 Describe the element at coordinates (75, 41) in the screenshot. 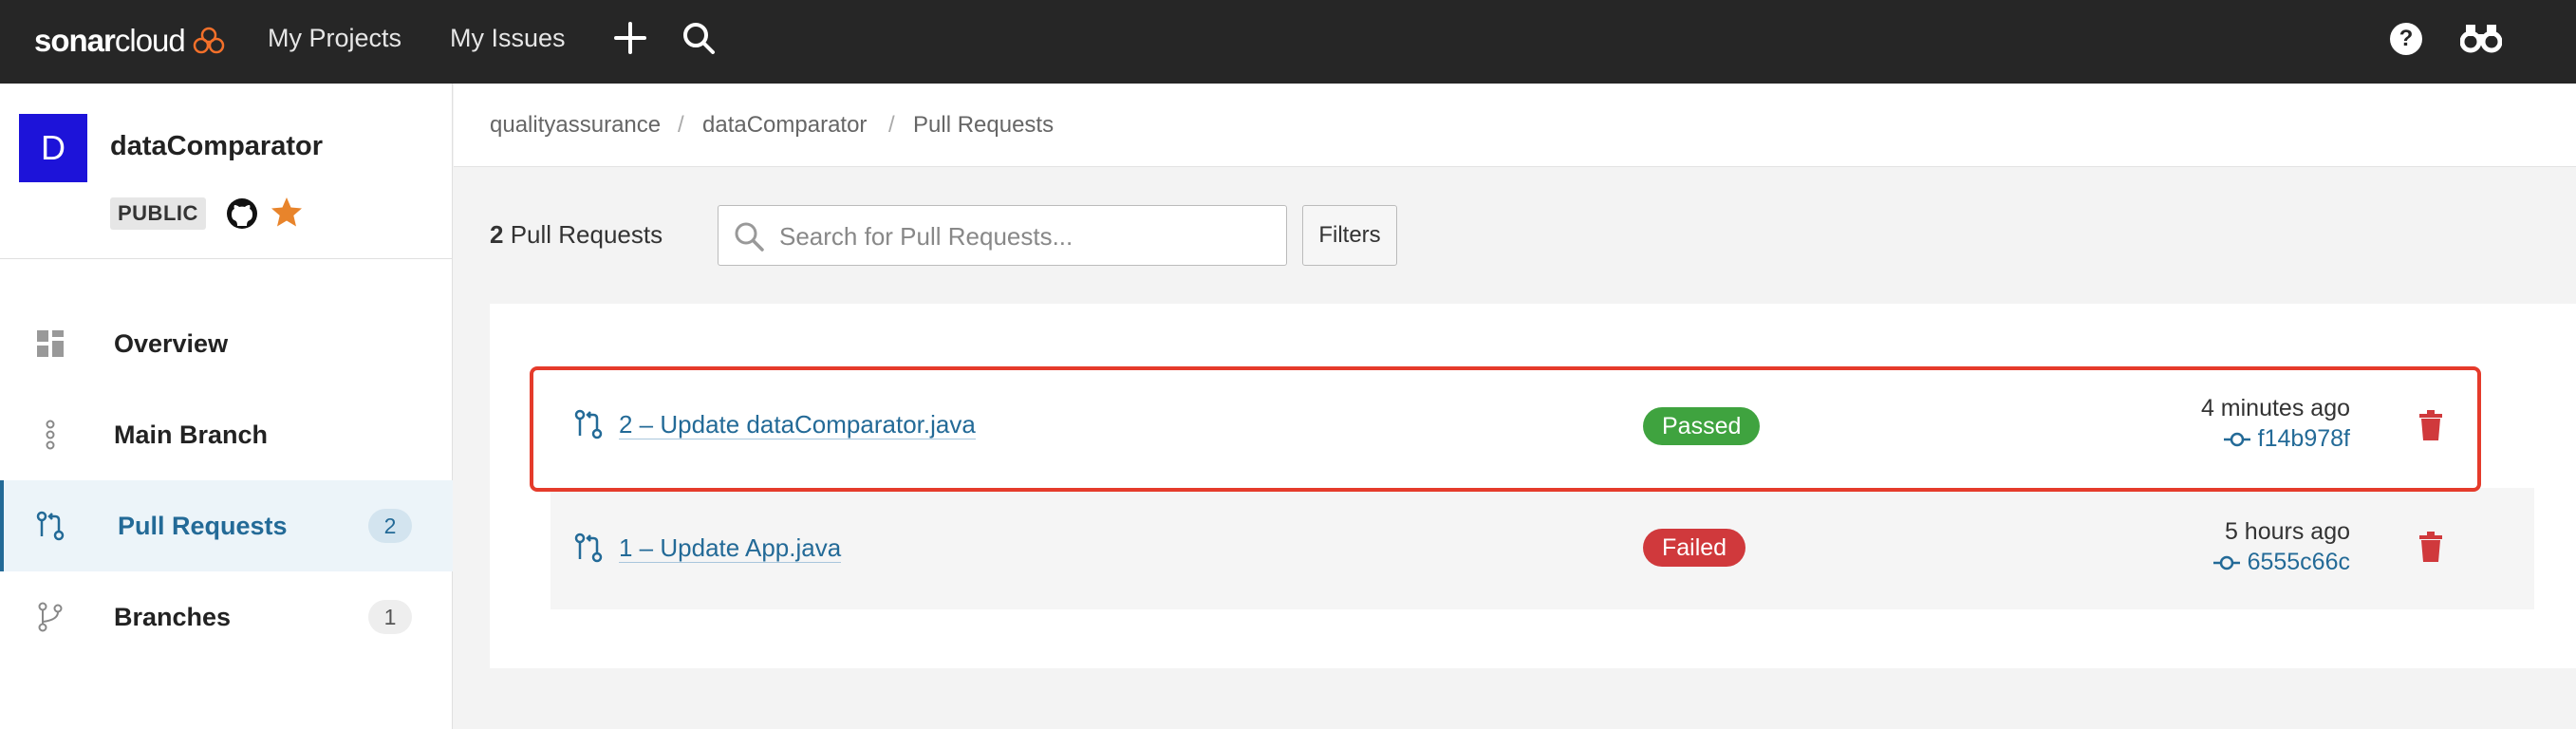

I see `logo-text-sonar: sonar` at that location.